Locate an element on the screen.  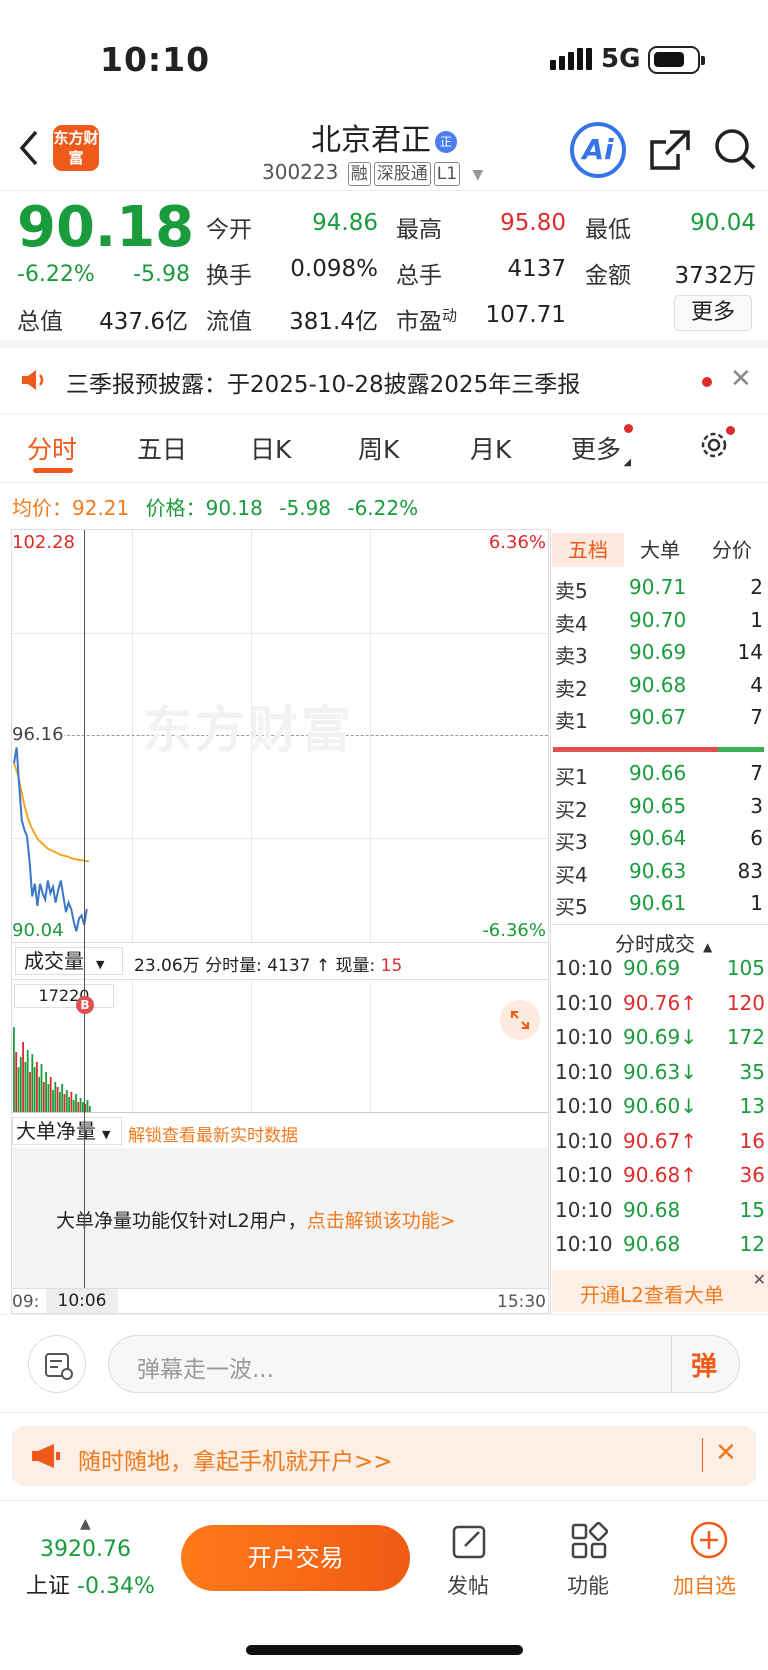
post-label: 发帖 is located at coordinates (468, 1585).